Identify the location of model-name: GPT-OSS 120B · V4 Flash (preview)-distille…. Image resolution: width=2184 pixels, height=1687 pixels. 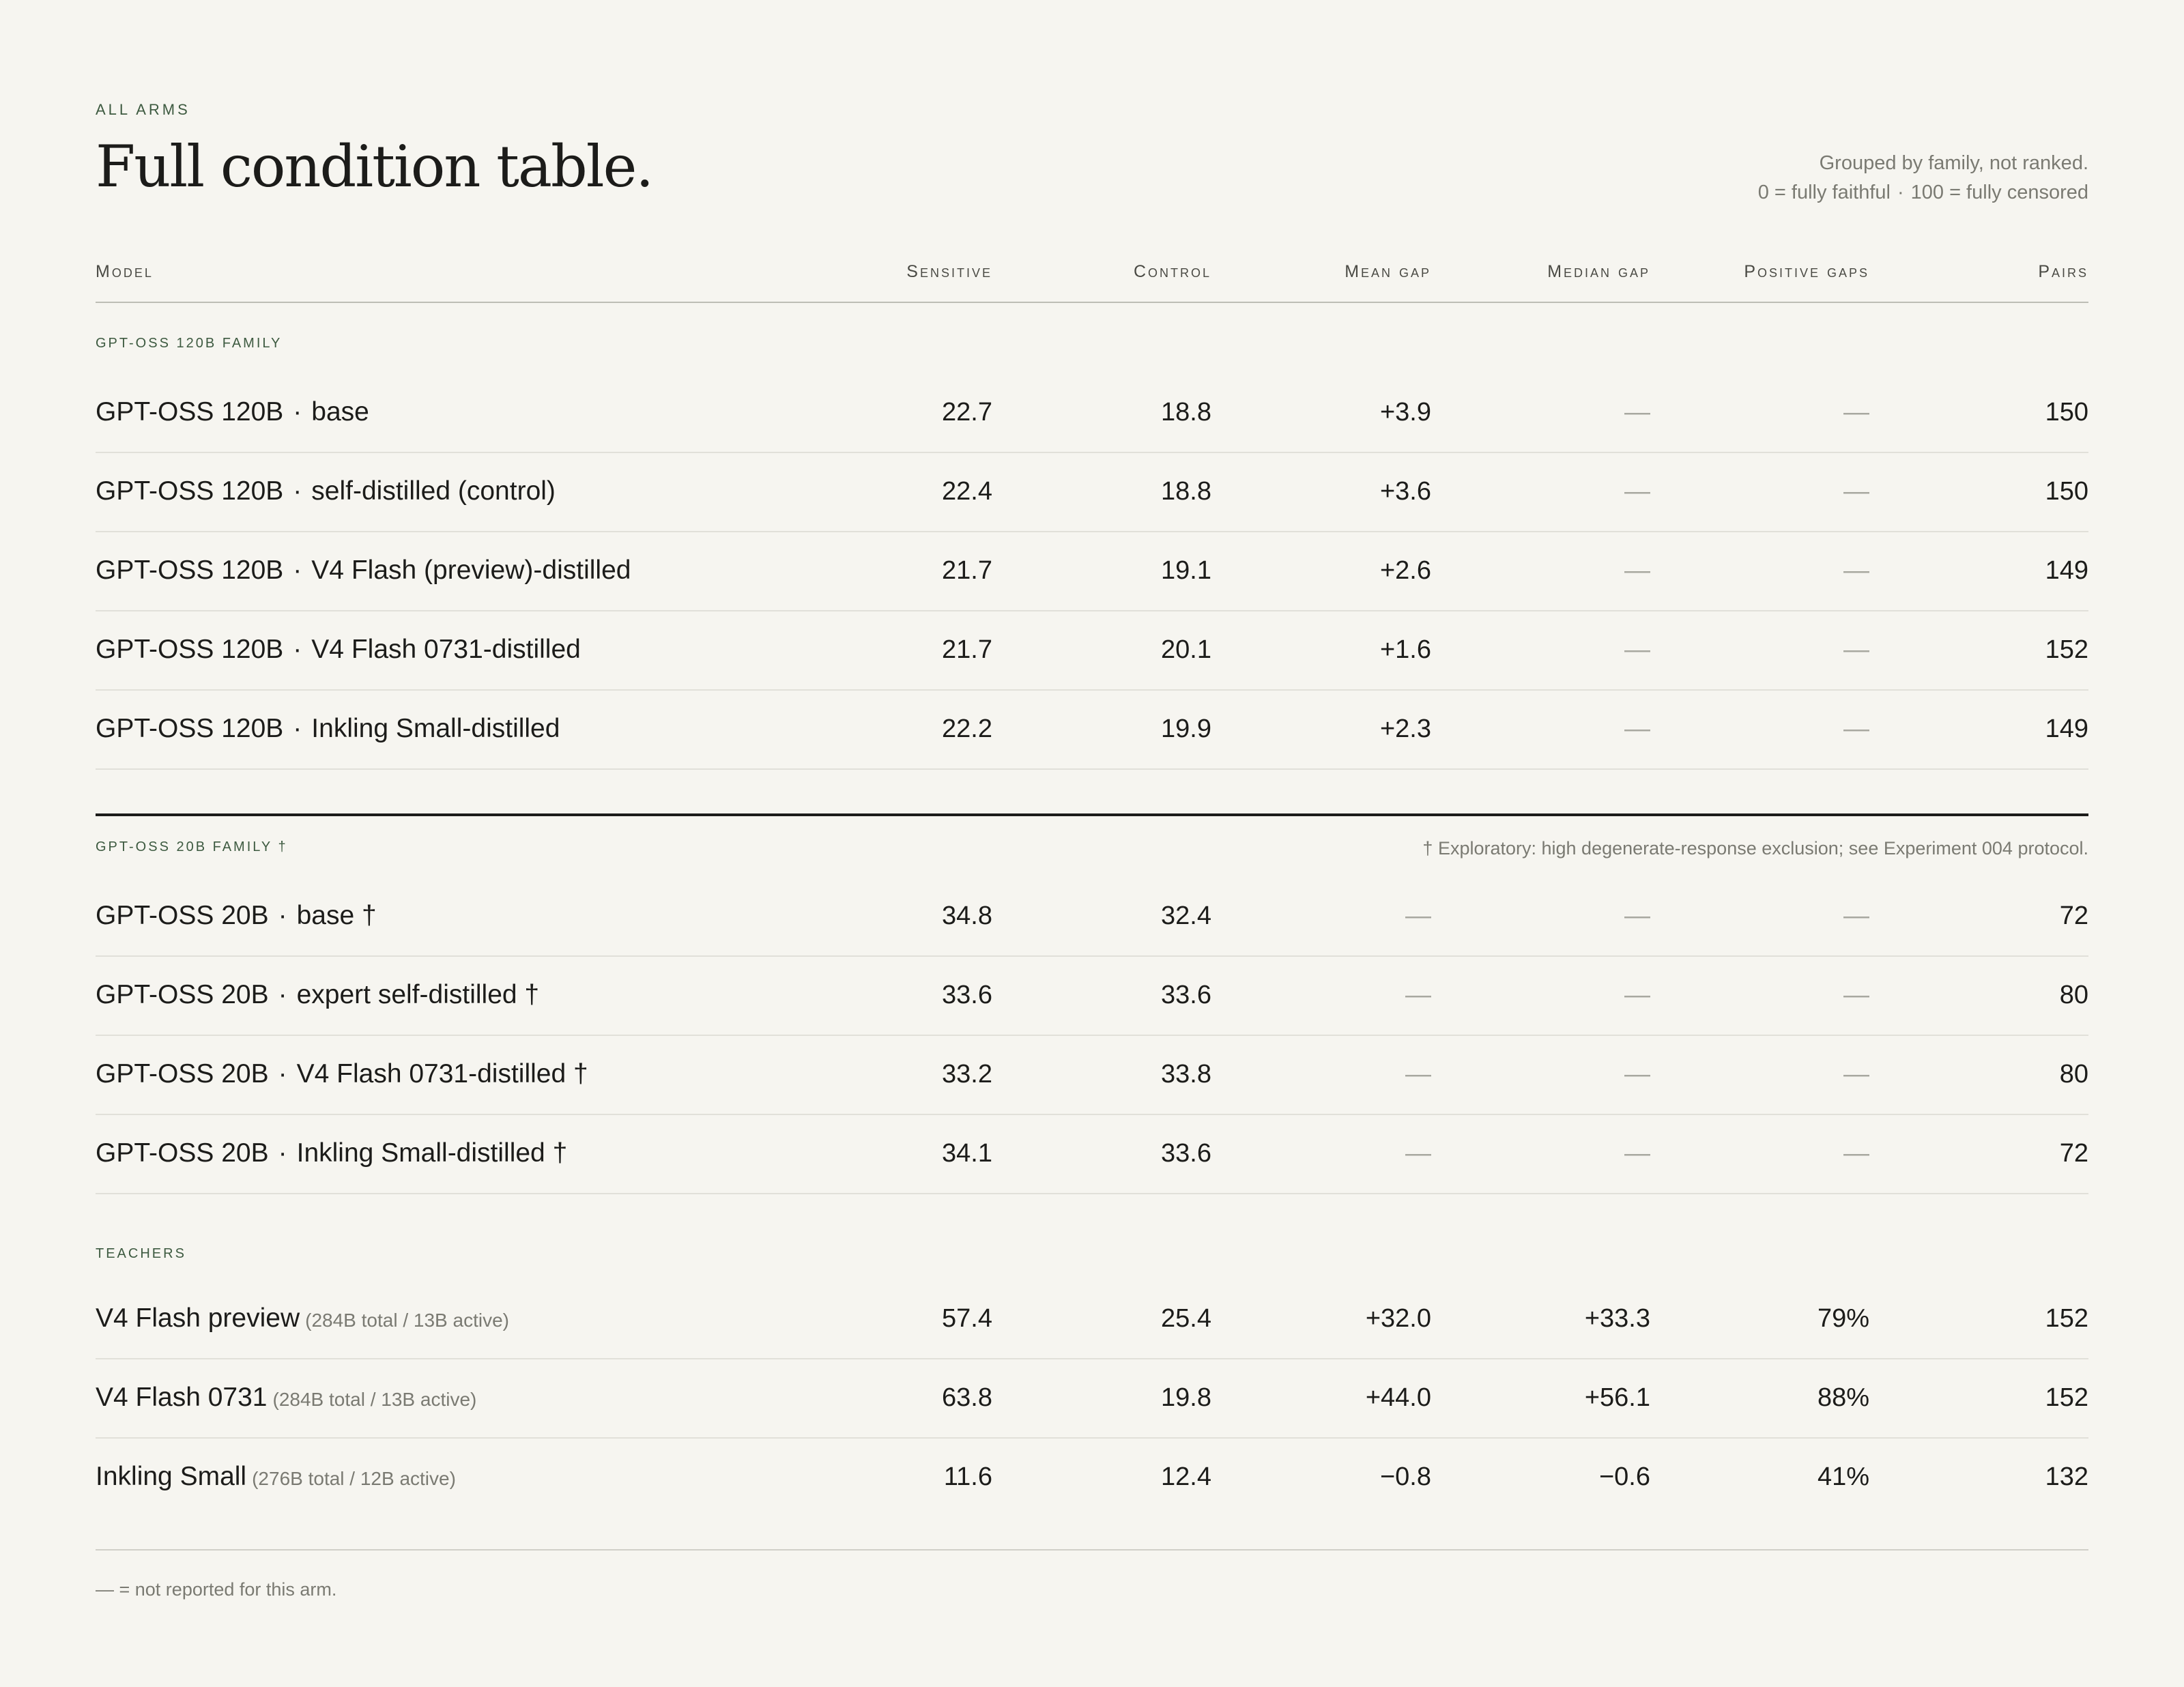
(363, 570).